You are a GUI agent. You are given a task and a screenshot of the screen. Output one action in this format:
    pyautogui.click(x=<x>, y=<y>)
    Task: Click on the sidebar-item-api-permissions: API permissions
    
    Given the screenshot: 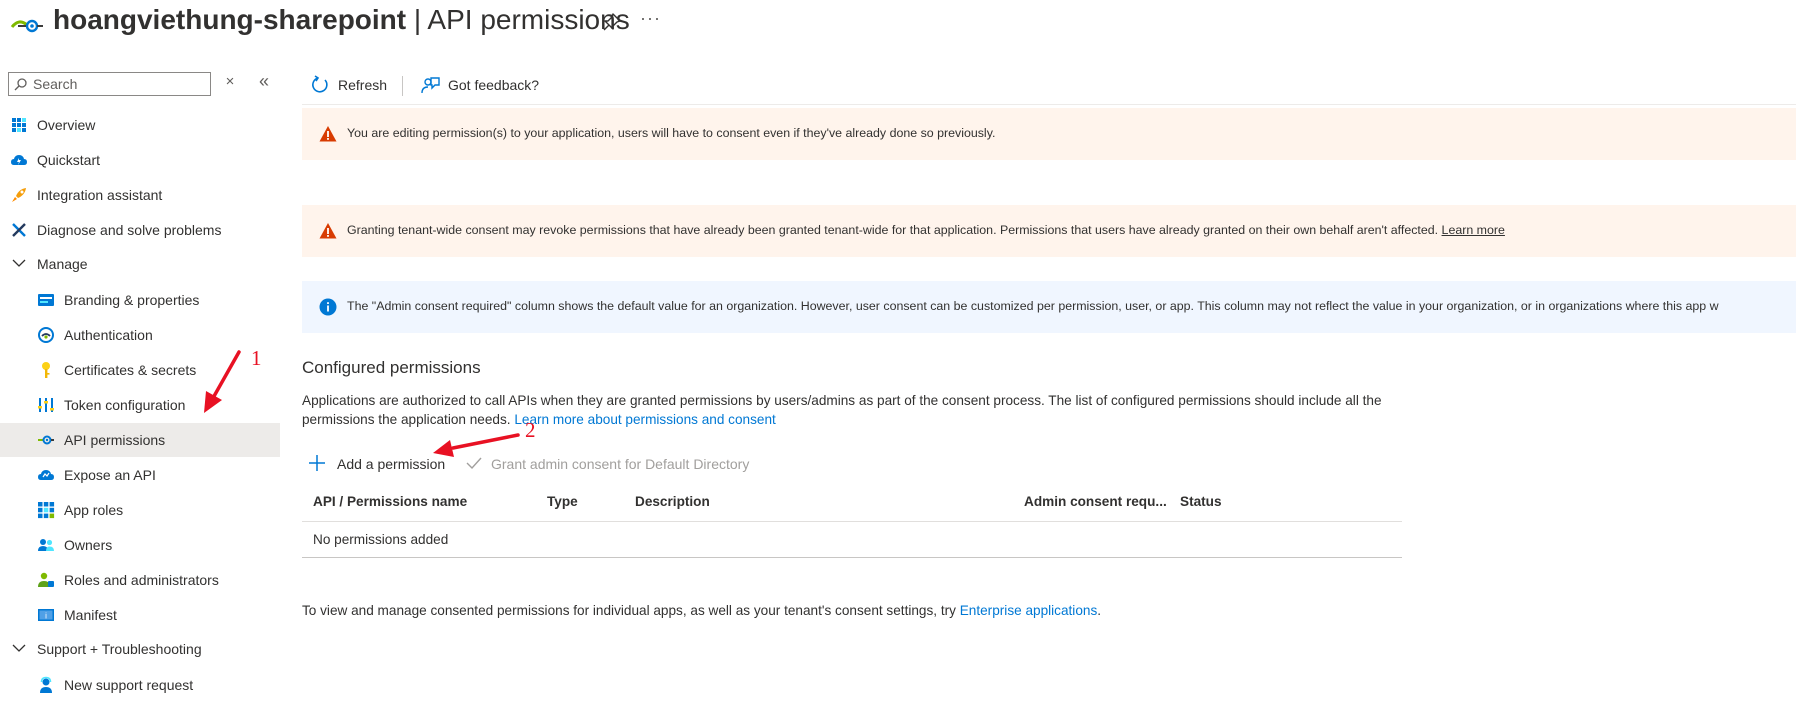 What is the action you would take?
    pyautogui.click(x=140, y=440)
    